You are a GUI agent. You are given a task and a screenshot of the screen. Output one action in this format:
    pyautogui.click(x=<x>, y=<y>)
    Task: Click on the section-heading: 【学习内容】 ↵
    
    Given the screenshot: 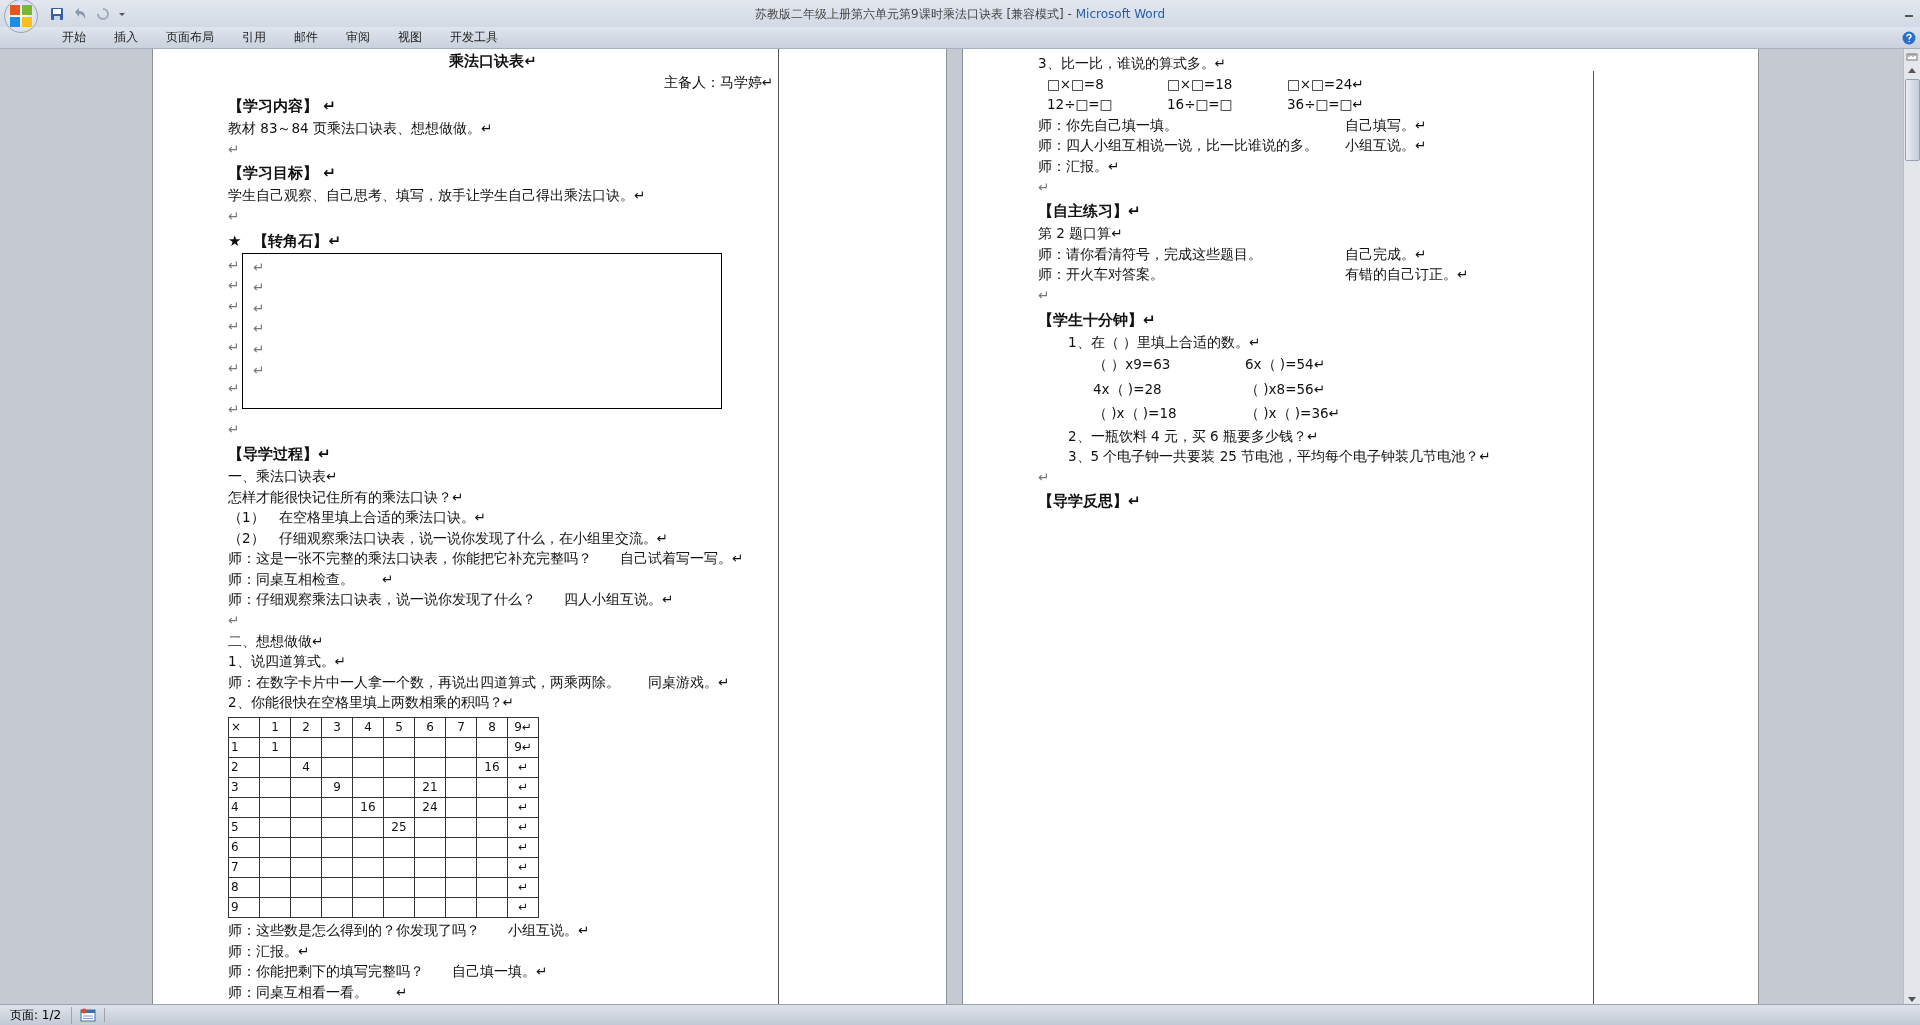 What is the action you would take?
    pyautogui.click(x=282, y=107)
    